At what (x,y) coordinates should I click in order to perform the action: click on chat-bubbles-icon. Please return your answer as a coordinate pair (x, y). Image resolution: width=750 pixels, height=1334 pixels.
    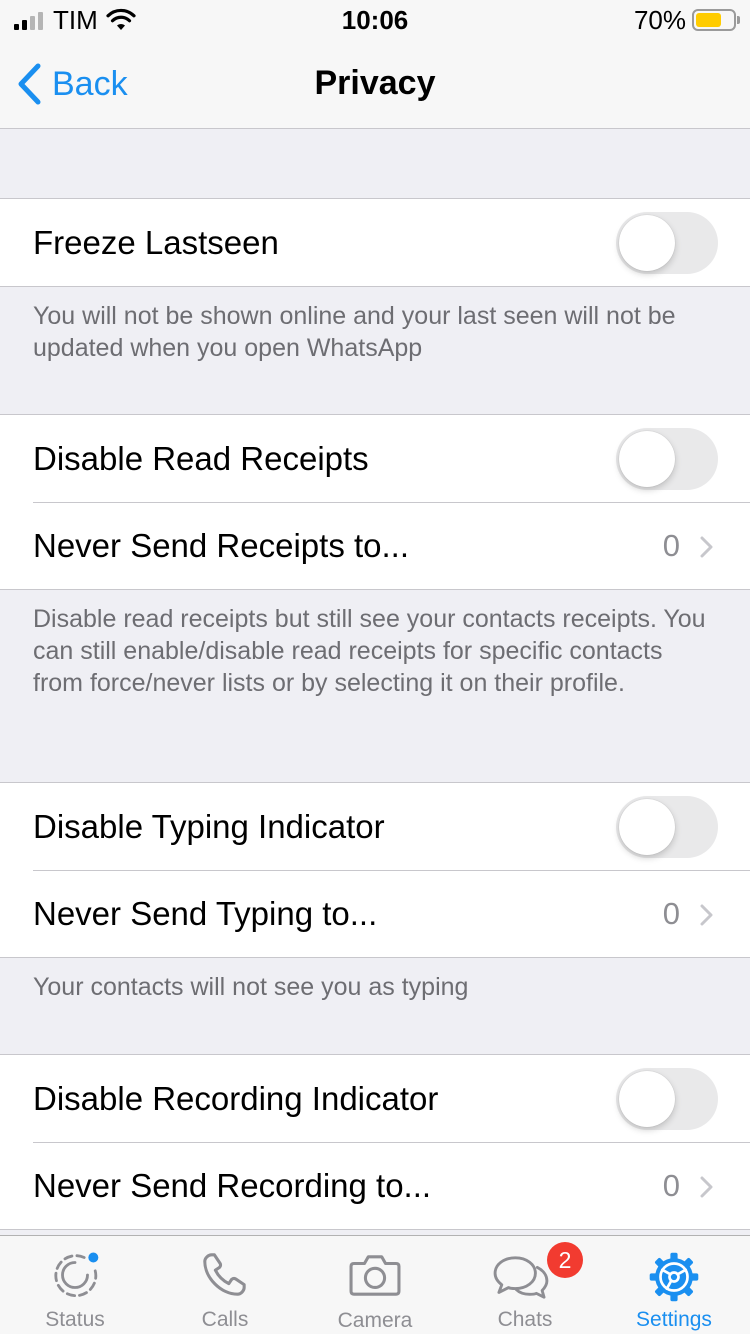
    Looking at the image, I should click on (521, 1277).